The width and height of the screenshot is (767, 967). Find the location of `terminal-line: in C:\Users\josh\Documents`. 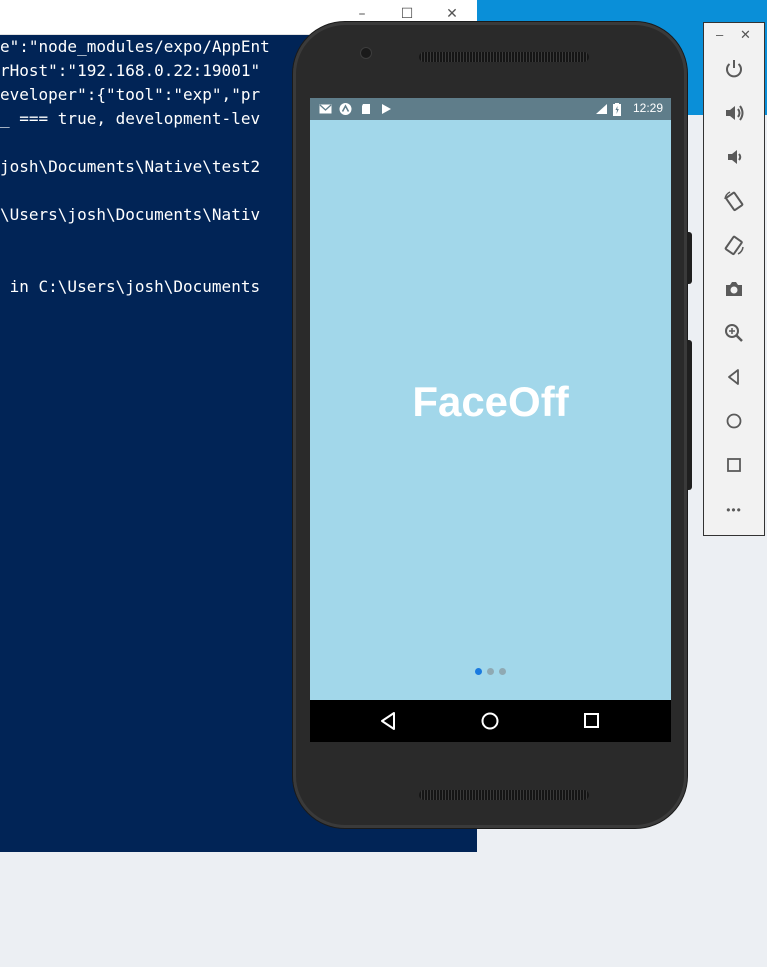

terminal-line: in C:\Users\josh\Documents is located at coordinates (130, 286).